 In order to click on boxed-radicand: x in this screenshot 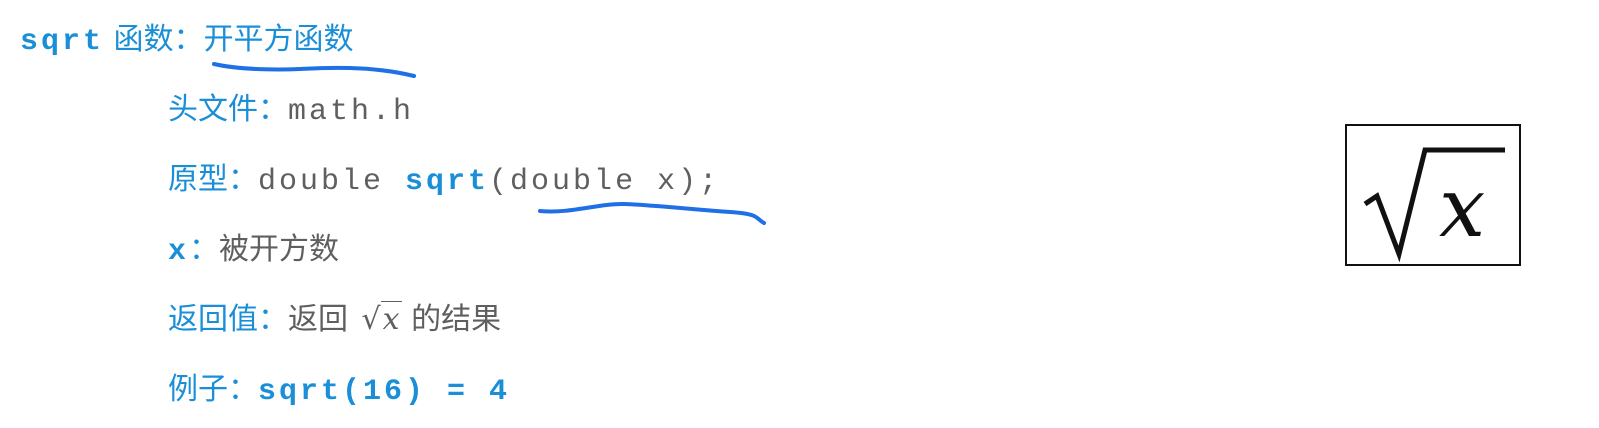, I will do `click(1462, 208)`.